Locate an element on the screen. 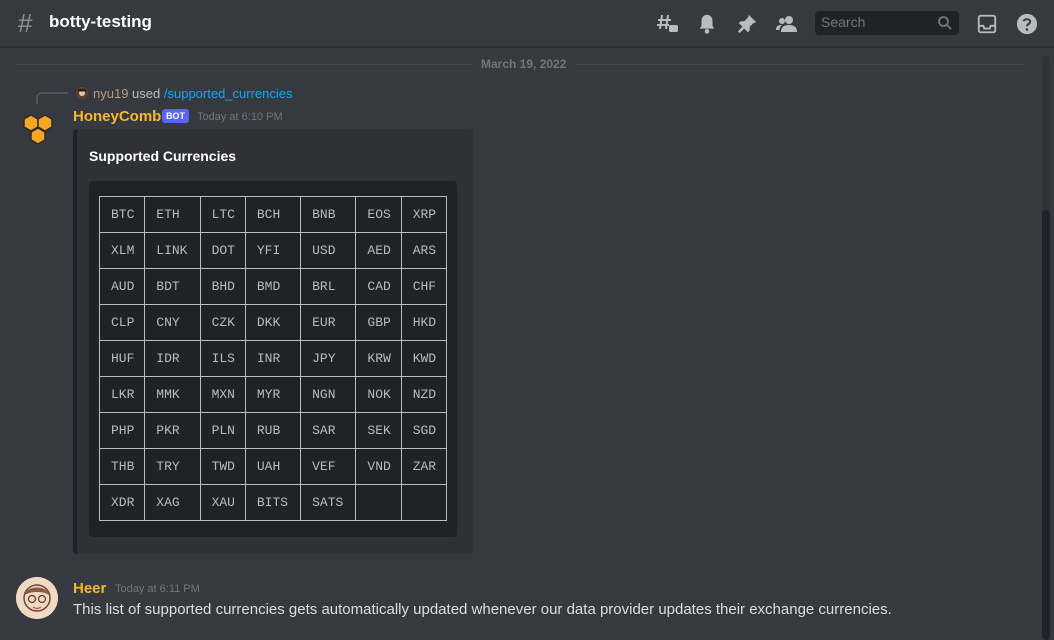  table-cell: SATS is located at coordinates (328, 502).